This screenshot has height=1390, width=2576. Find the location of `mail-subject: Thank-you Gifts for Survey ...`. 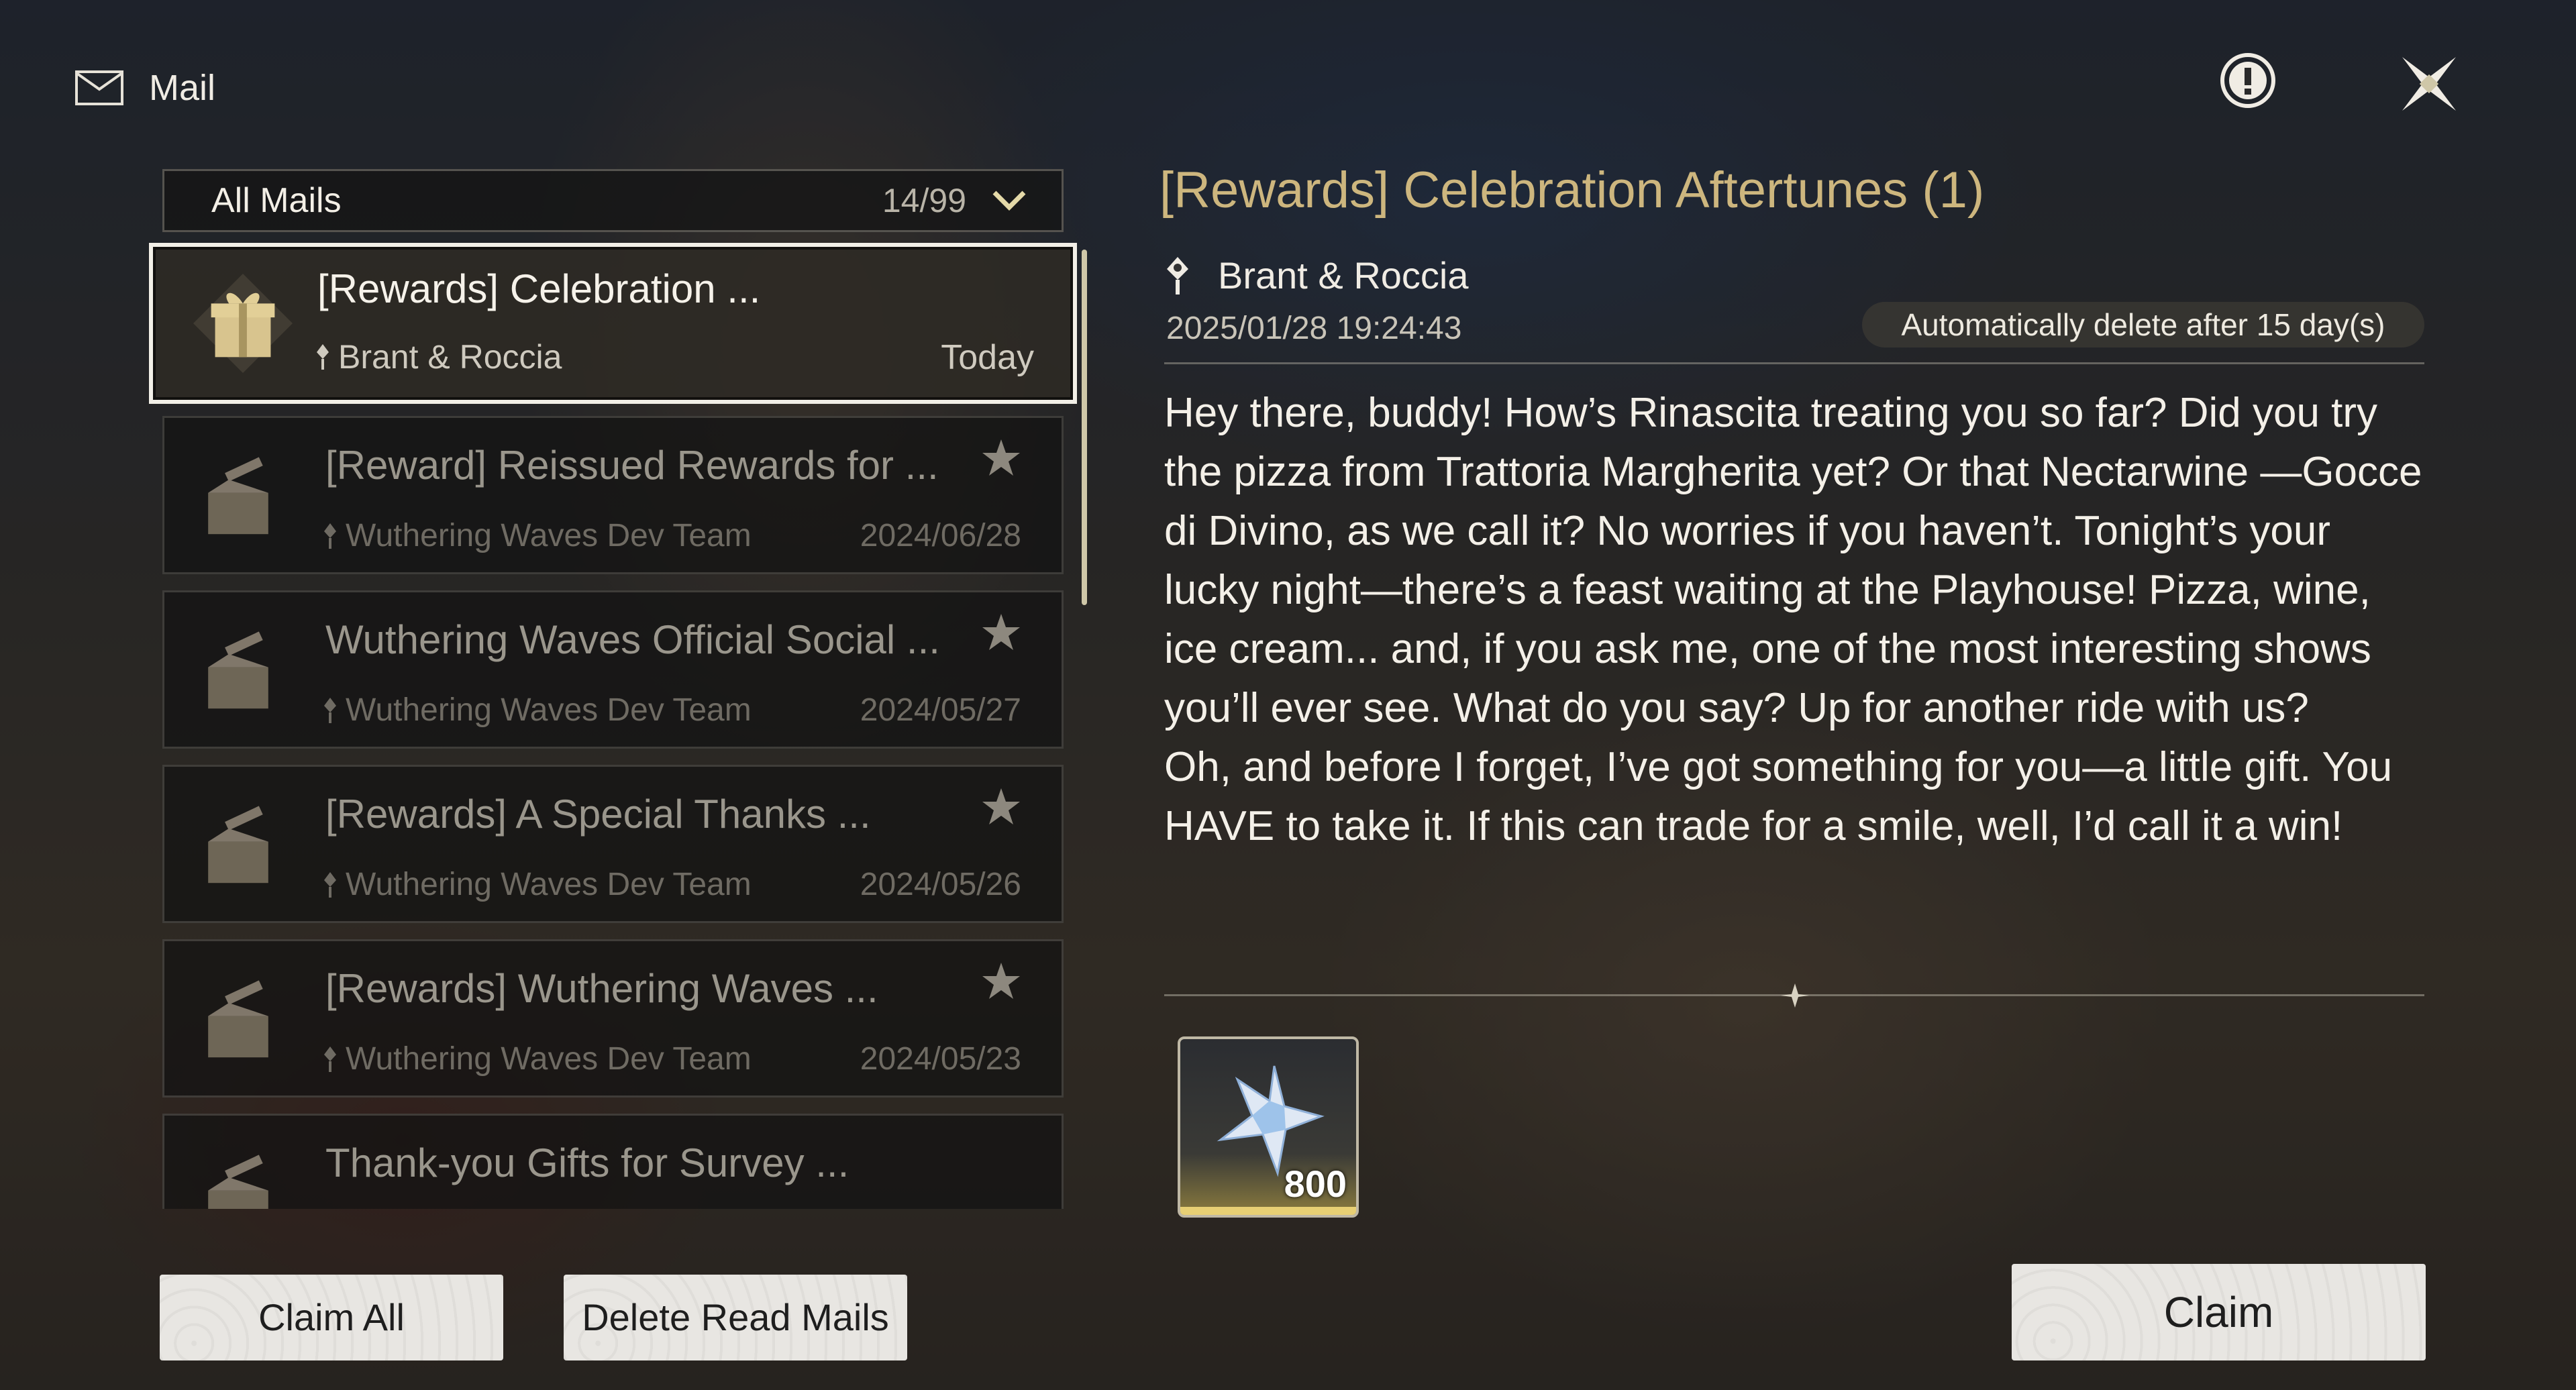

mail-subject: Thank-you Gifts for Survey ... is located at coordinates (587, 1162).